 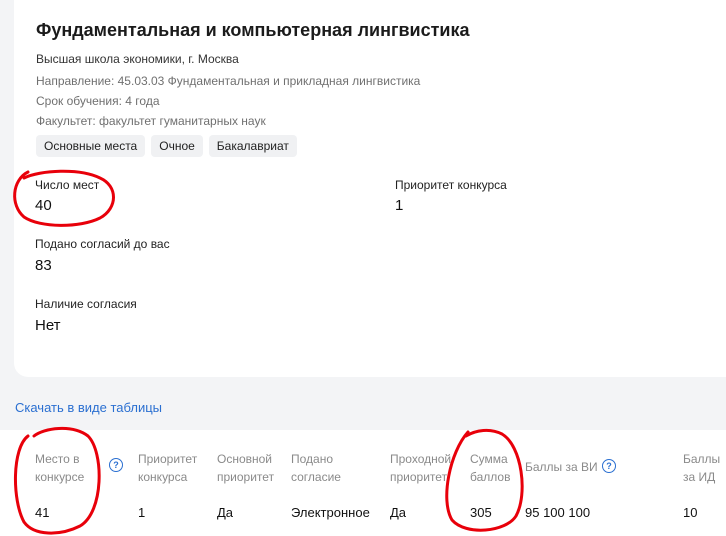 I want to click on faculty-text: Факультет: факультет гуманитарных наук, so click(x=151, y=121).